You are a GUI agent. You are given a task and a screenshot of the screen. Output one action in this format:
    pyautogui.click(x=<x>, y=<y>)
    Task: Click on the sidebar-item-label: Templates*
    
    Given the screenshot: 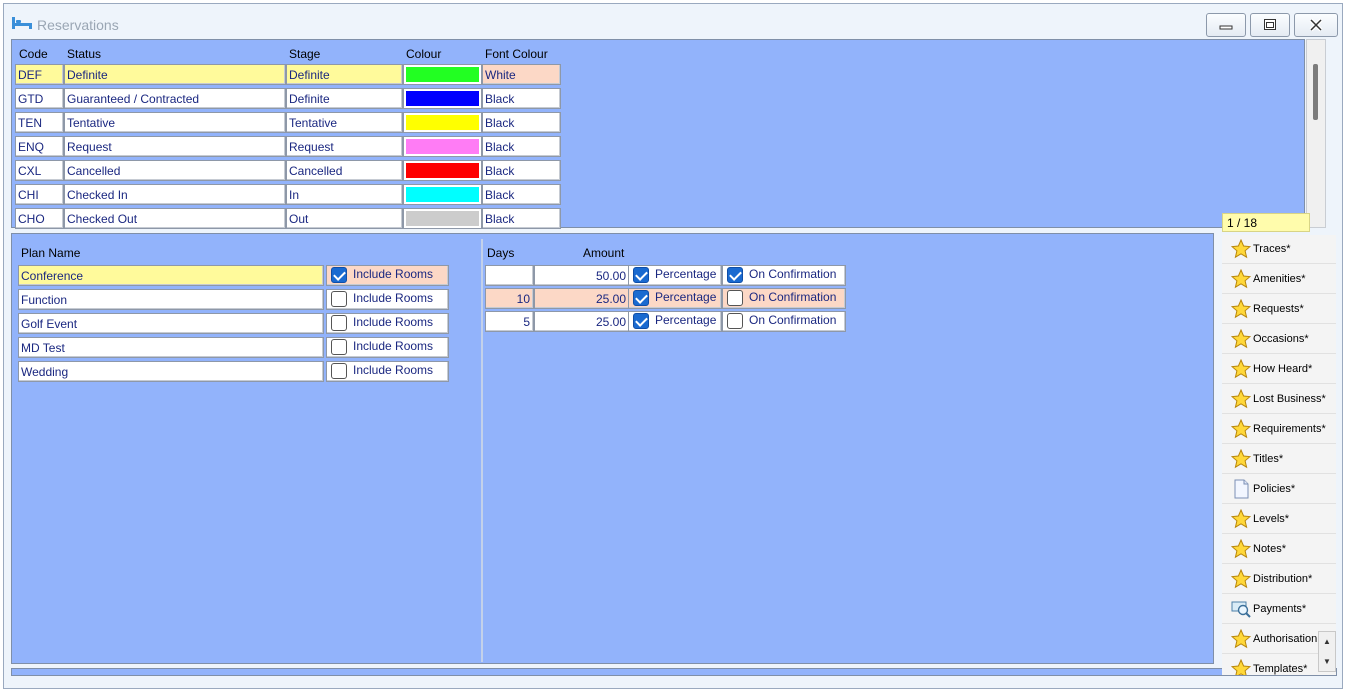 What is the action you would take?
    pyautogui.click(x=1280, y=669)
    